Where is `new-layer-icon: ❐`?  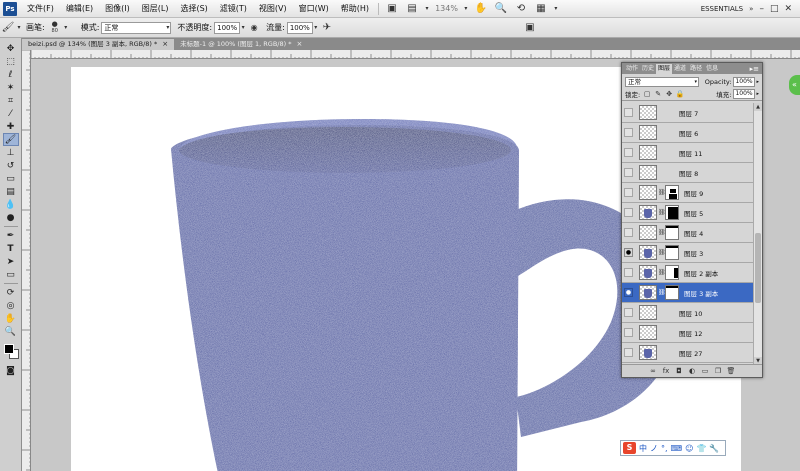
new-layer-icon: ❐ is located at coordinates (718, 371).